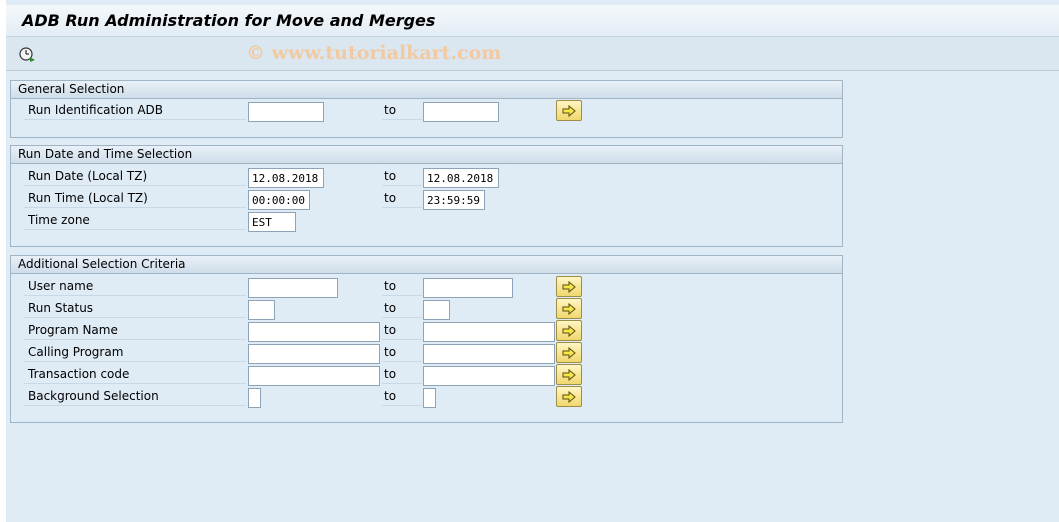  Describe the element at coordinates (436, 310) in the screenshot. I see `run-status-to-input` at that location.